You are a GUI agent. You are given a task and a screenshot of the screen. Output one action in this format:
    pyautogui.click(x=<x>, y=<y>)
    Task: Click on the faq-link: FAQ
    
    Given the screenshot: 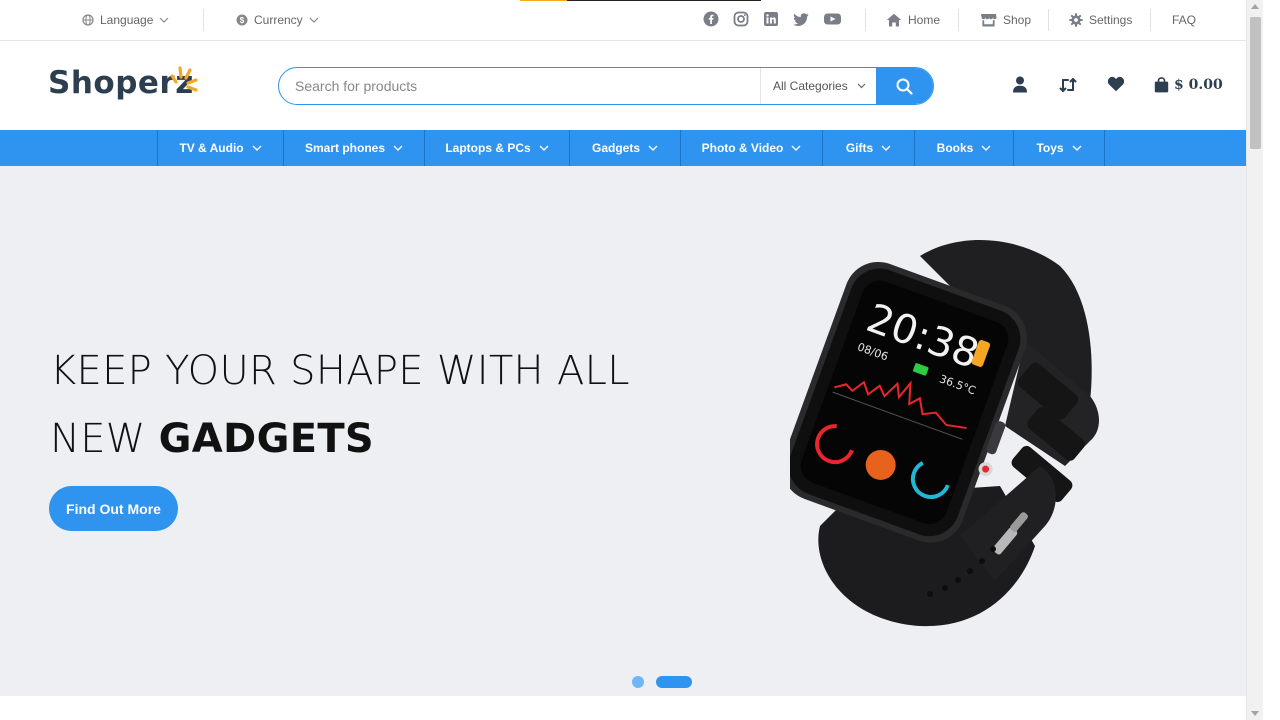 What is the action you would take?
    pyautogui.click(x=1184, y=20)
    